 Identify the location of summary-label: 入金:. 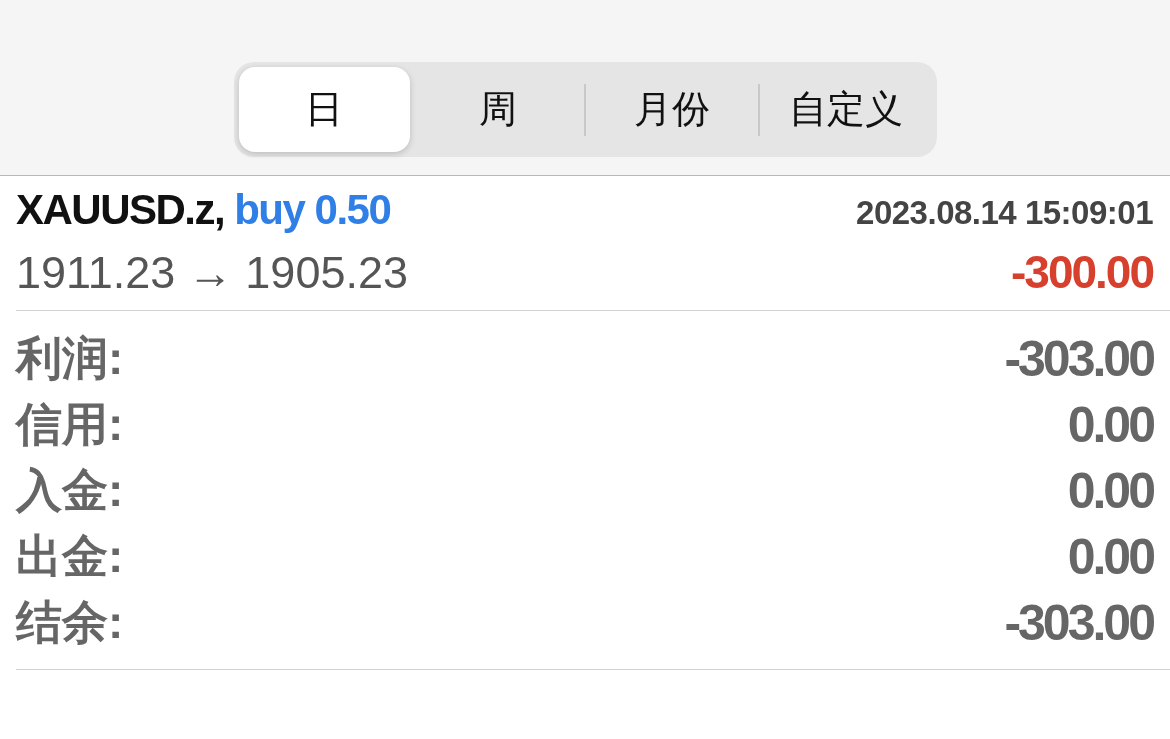
(70, 490).